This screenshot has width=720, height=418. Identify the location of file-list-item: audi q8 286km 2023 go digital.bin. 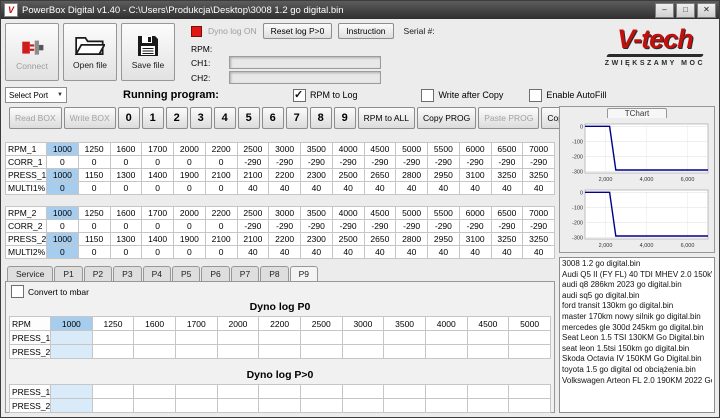
(637, 285).